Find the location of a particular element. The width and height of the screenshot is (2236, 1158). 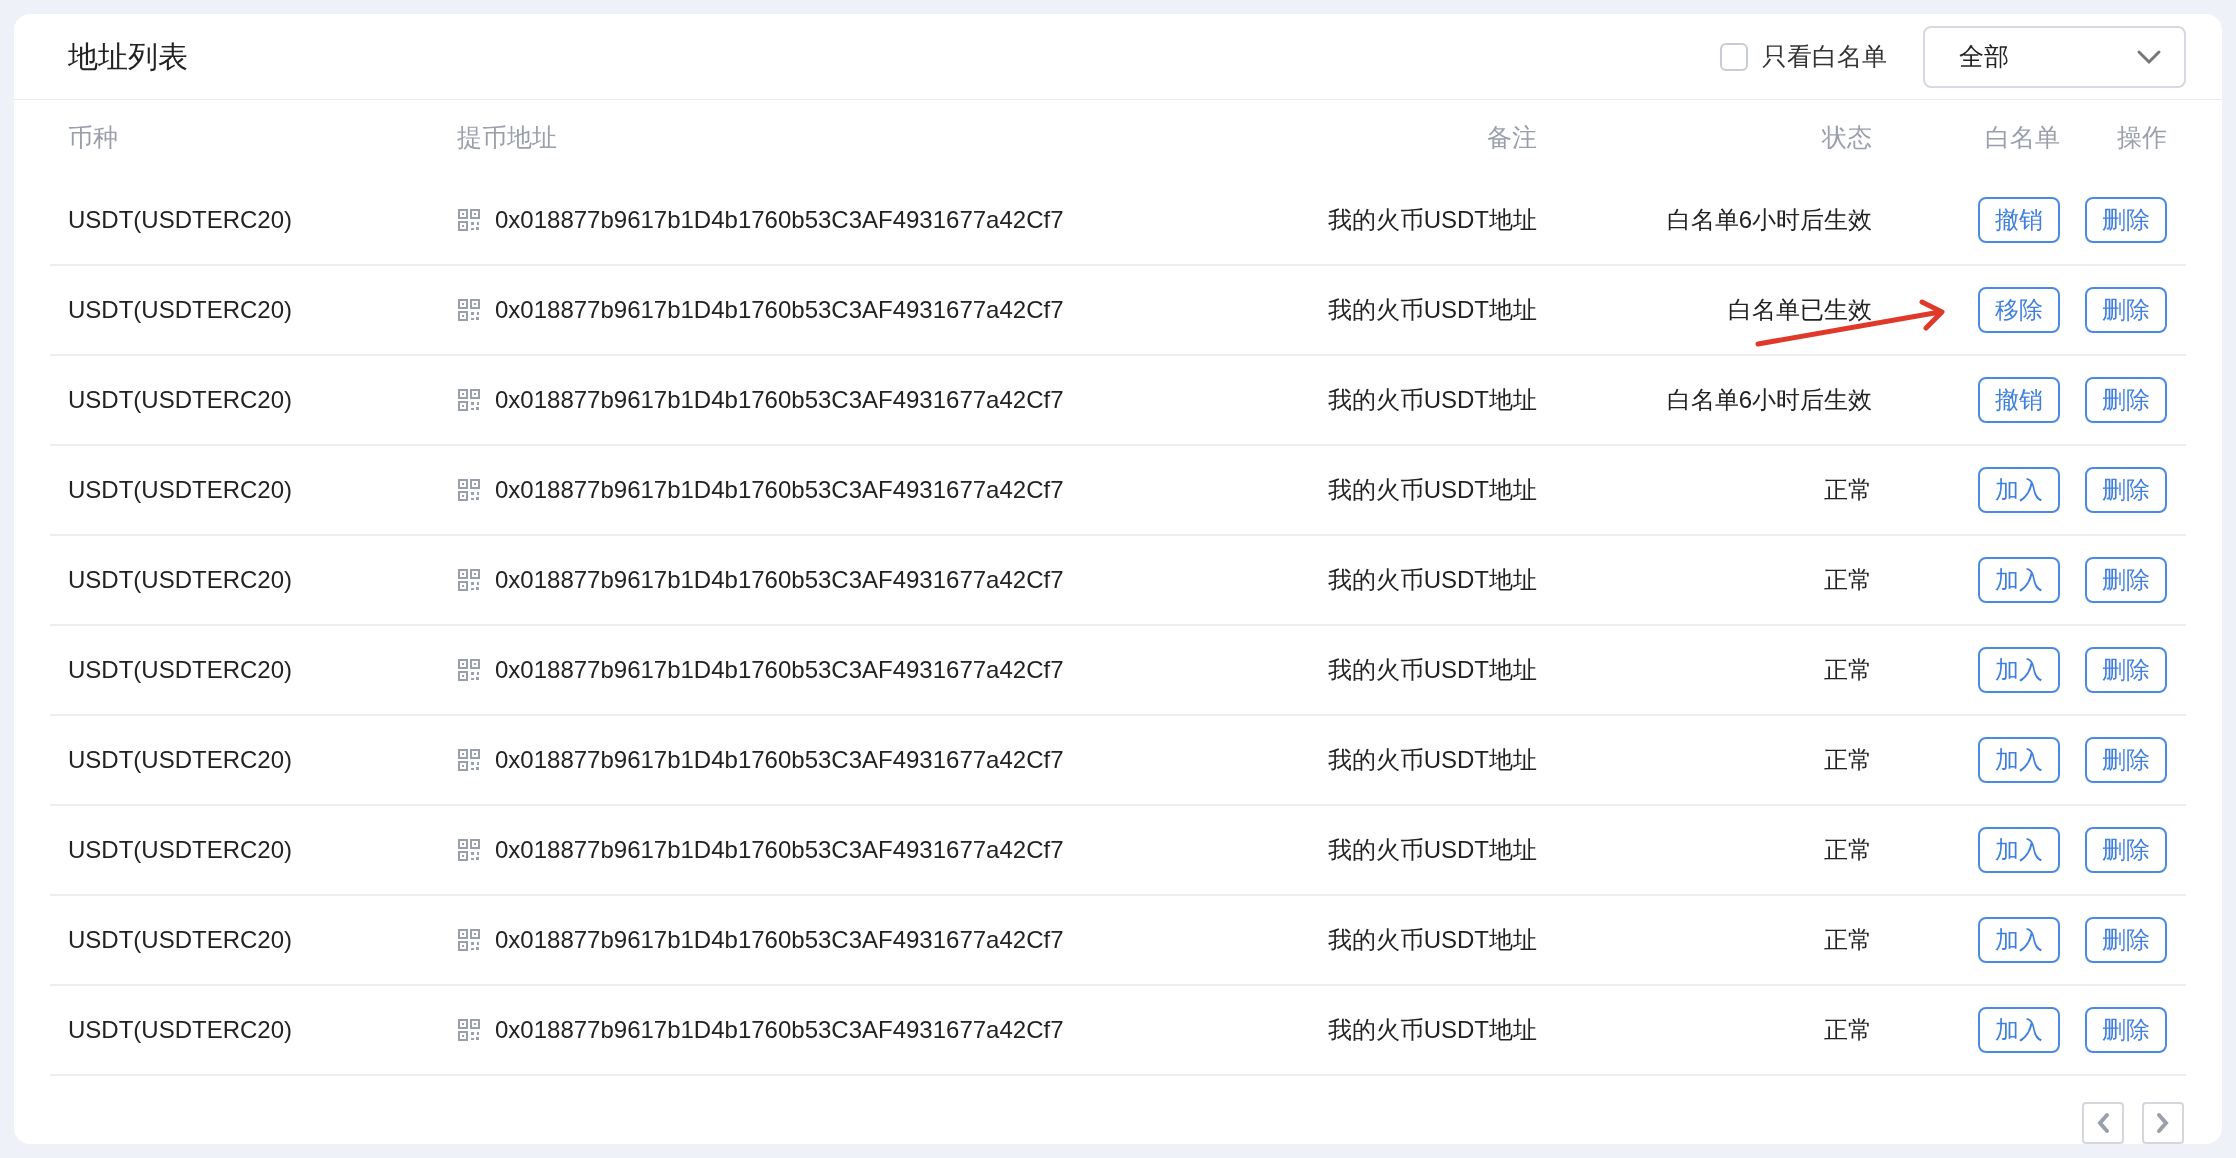

whitelist-button: 移除 is located at coordinates (2019, 310).